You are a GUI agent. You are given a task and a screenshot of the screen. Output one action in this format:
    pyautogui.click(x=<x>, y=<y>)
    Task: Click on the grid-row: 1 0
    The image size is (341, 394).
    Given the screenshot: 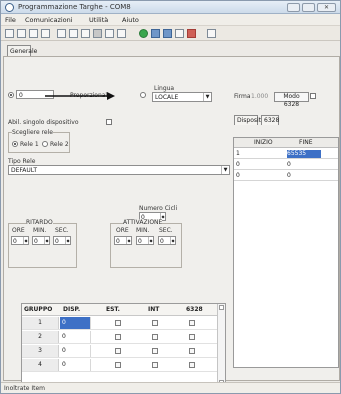 What is the action you would take?
    pyautogui.click(x=119, y=323)
    